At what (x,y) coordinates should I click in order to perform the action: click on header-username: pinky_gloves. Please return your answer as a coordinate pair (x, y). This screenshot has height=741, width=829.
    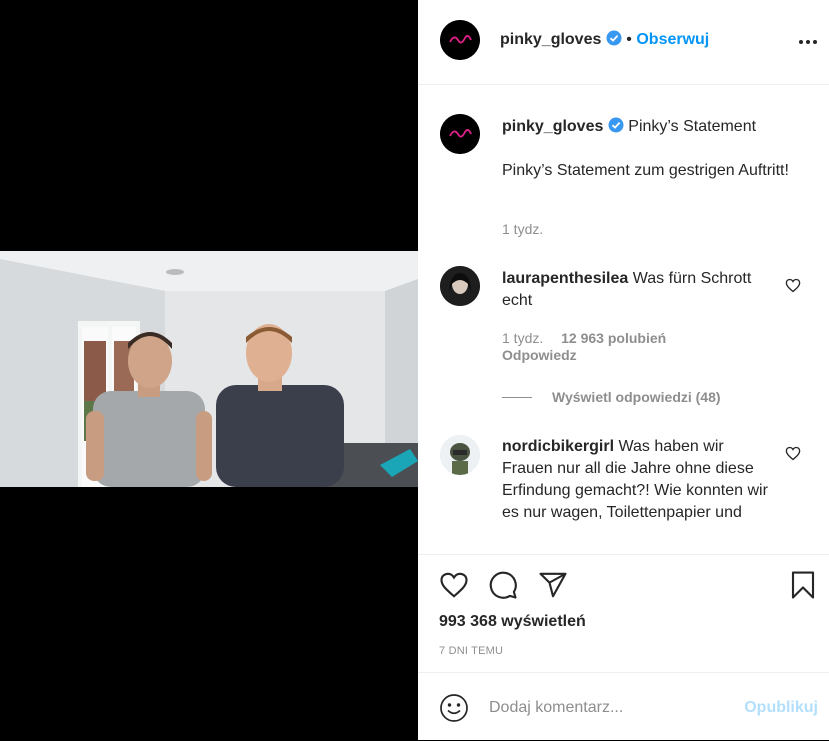
    Looking at the image, I should click on (550, 39).